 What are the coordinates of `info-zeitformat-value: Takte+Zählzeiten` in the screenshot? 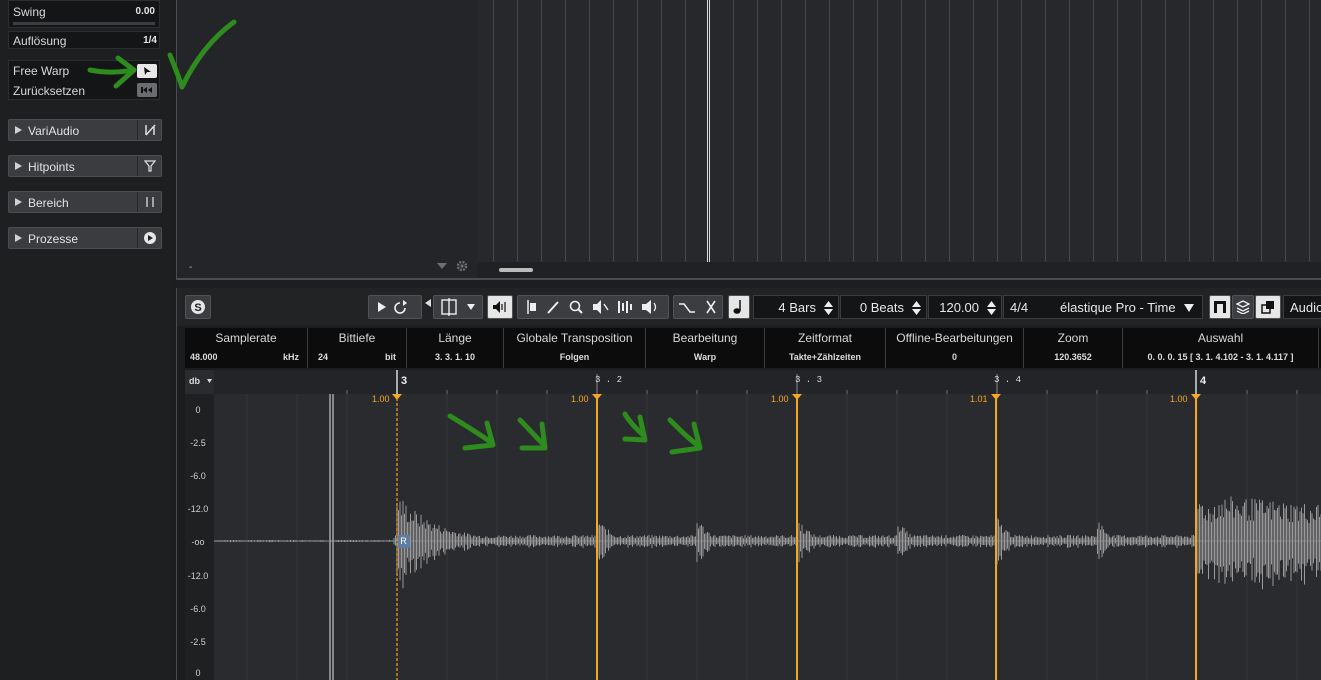 It's located at (825, 357).